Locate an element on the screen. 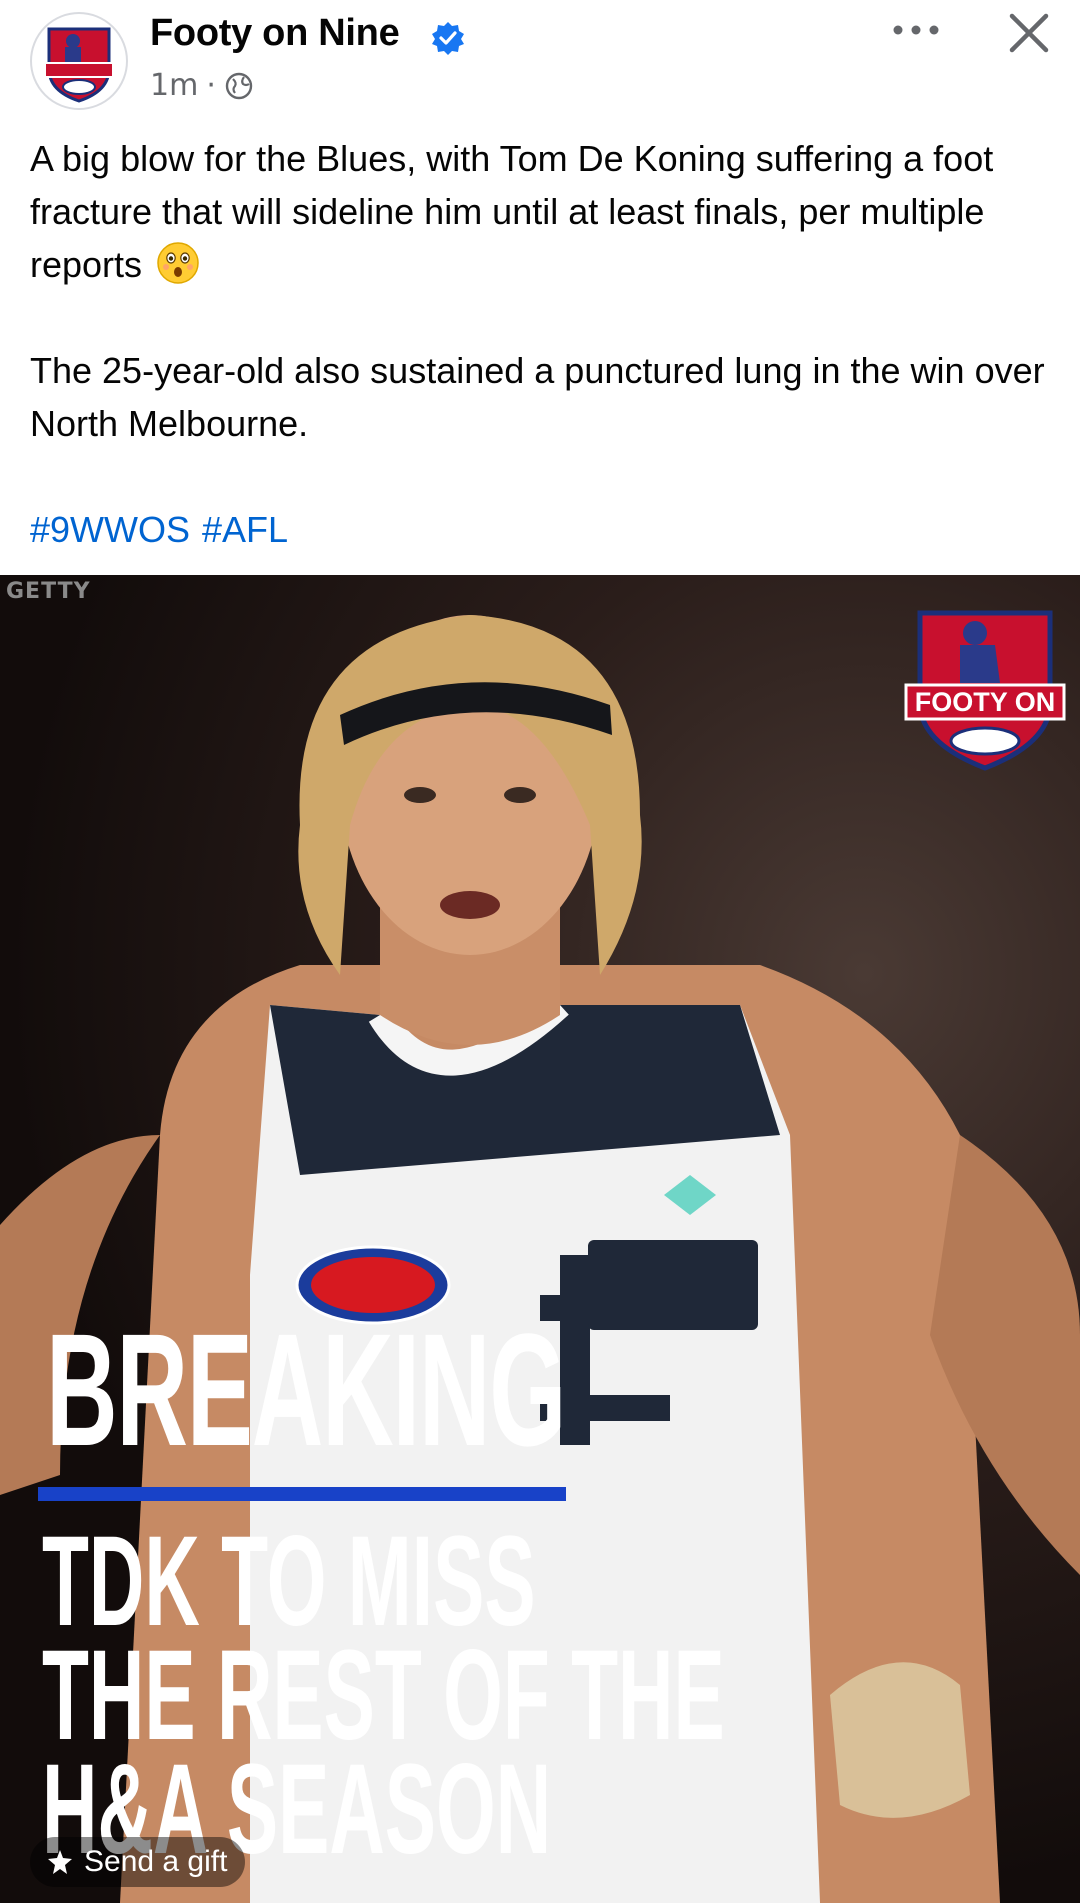  footy-on-nine-watermark-logo: FOOTY ON is located at coordinates (985, 690).